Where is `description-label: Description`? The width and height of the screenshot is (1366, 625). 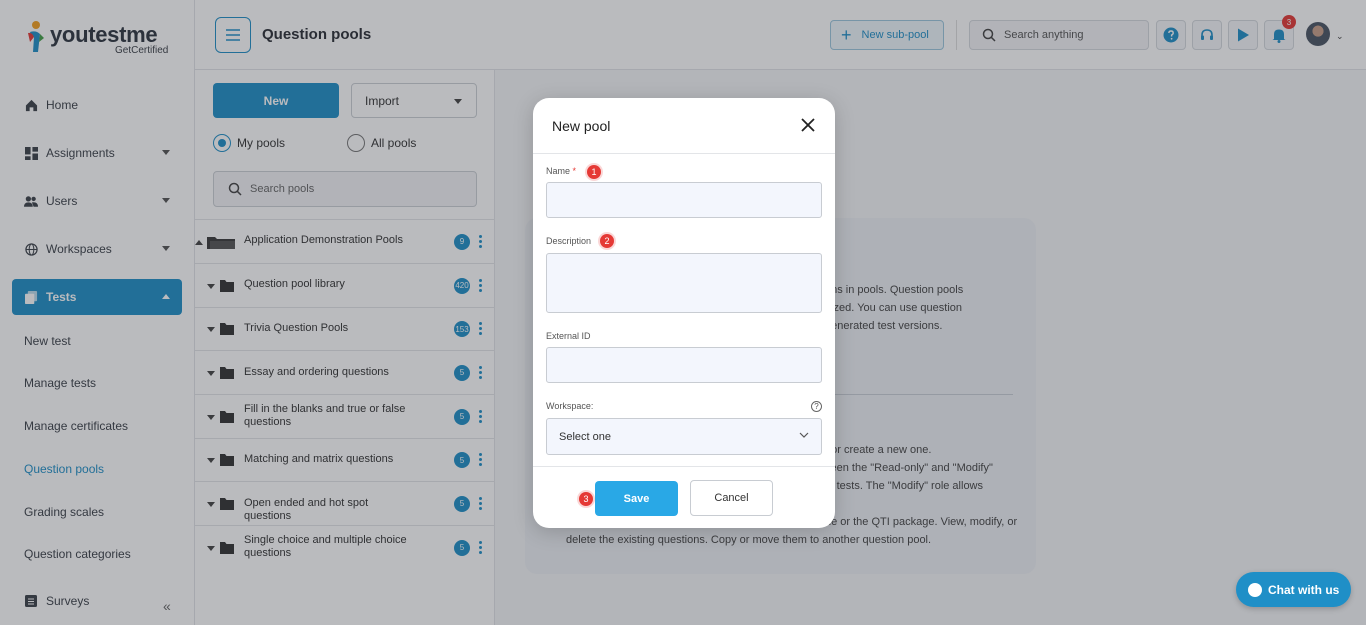
description-label: Description is located at coordinates (569, 241).